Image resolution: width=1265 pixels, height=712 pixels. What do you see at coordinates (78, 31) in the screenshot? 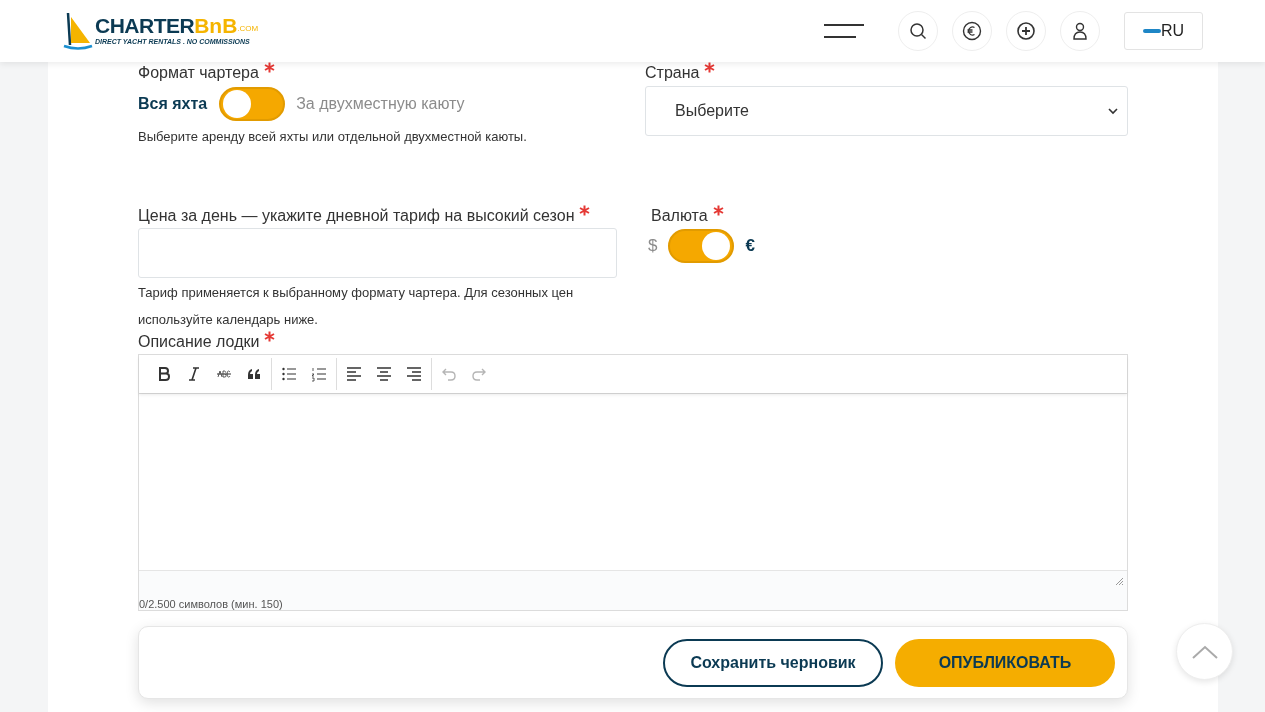
I see `sailboat-icon` at bounding box center [78, 31].